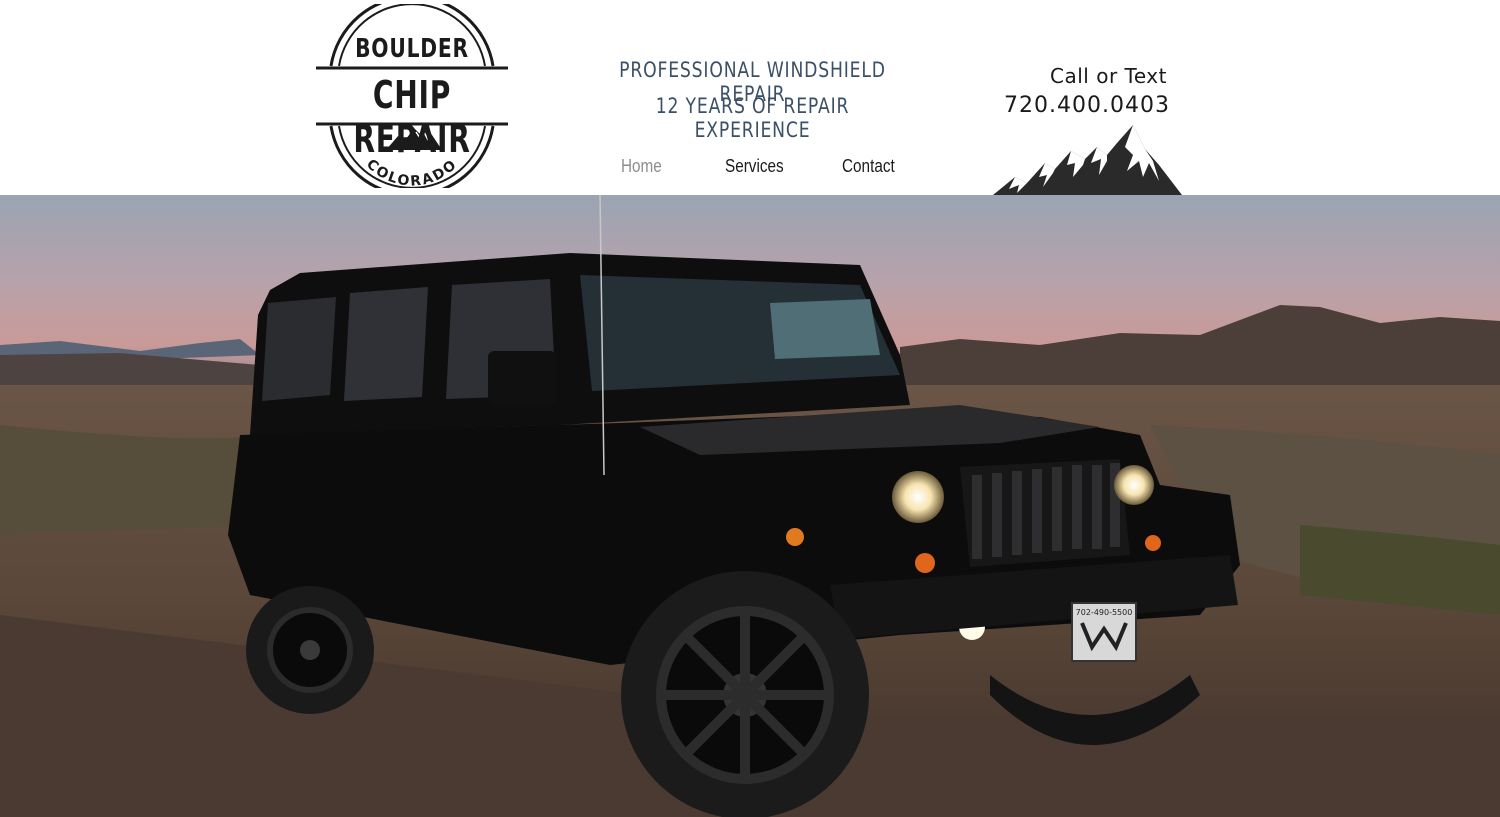 This screenshot has width=1500, height=817. Describe the element at coordinates (412, 117) in the screenshot. I see `logo-main-text: CHIP REPAIR` at that location.